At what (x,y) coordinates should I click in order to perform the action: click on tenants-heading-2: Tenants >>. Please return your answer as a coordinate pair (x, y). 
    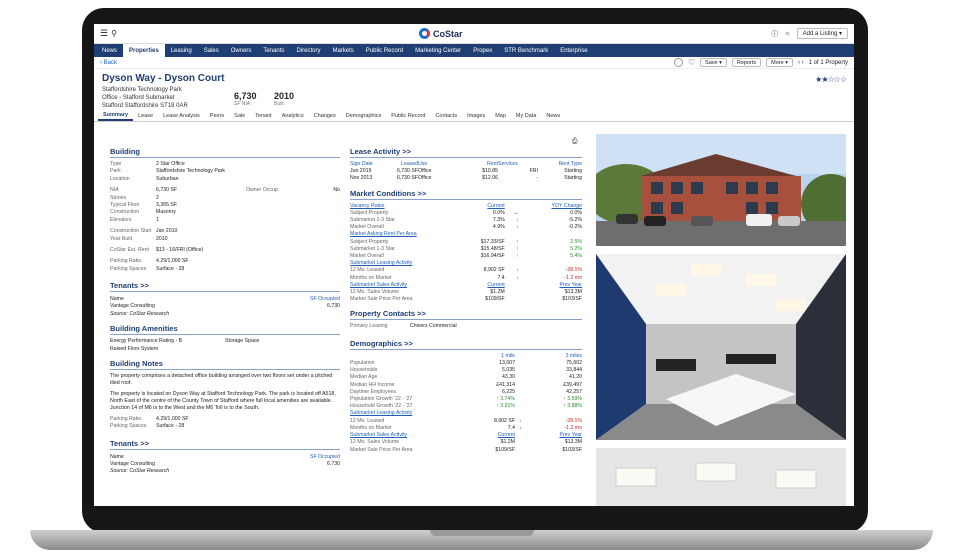
    Looking at the image, I should click on (225, 444).